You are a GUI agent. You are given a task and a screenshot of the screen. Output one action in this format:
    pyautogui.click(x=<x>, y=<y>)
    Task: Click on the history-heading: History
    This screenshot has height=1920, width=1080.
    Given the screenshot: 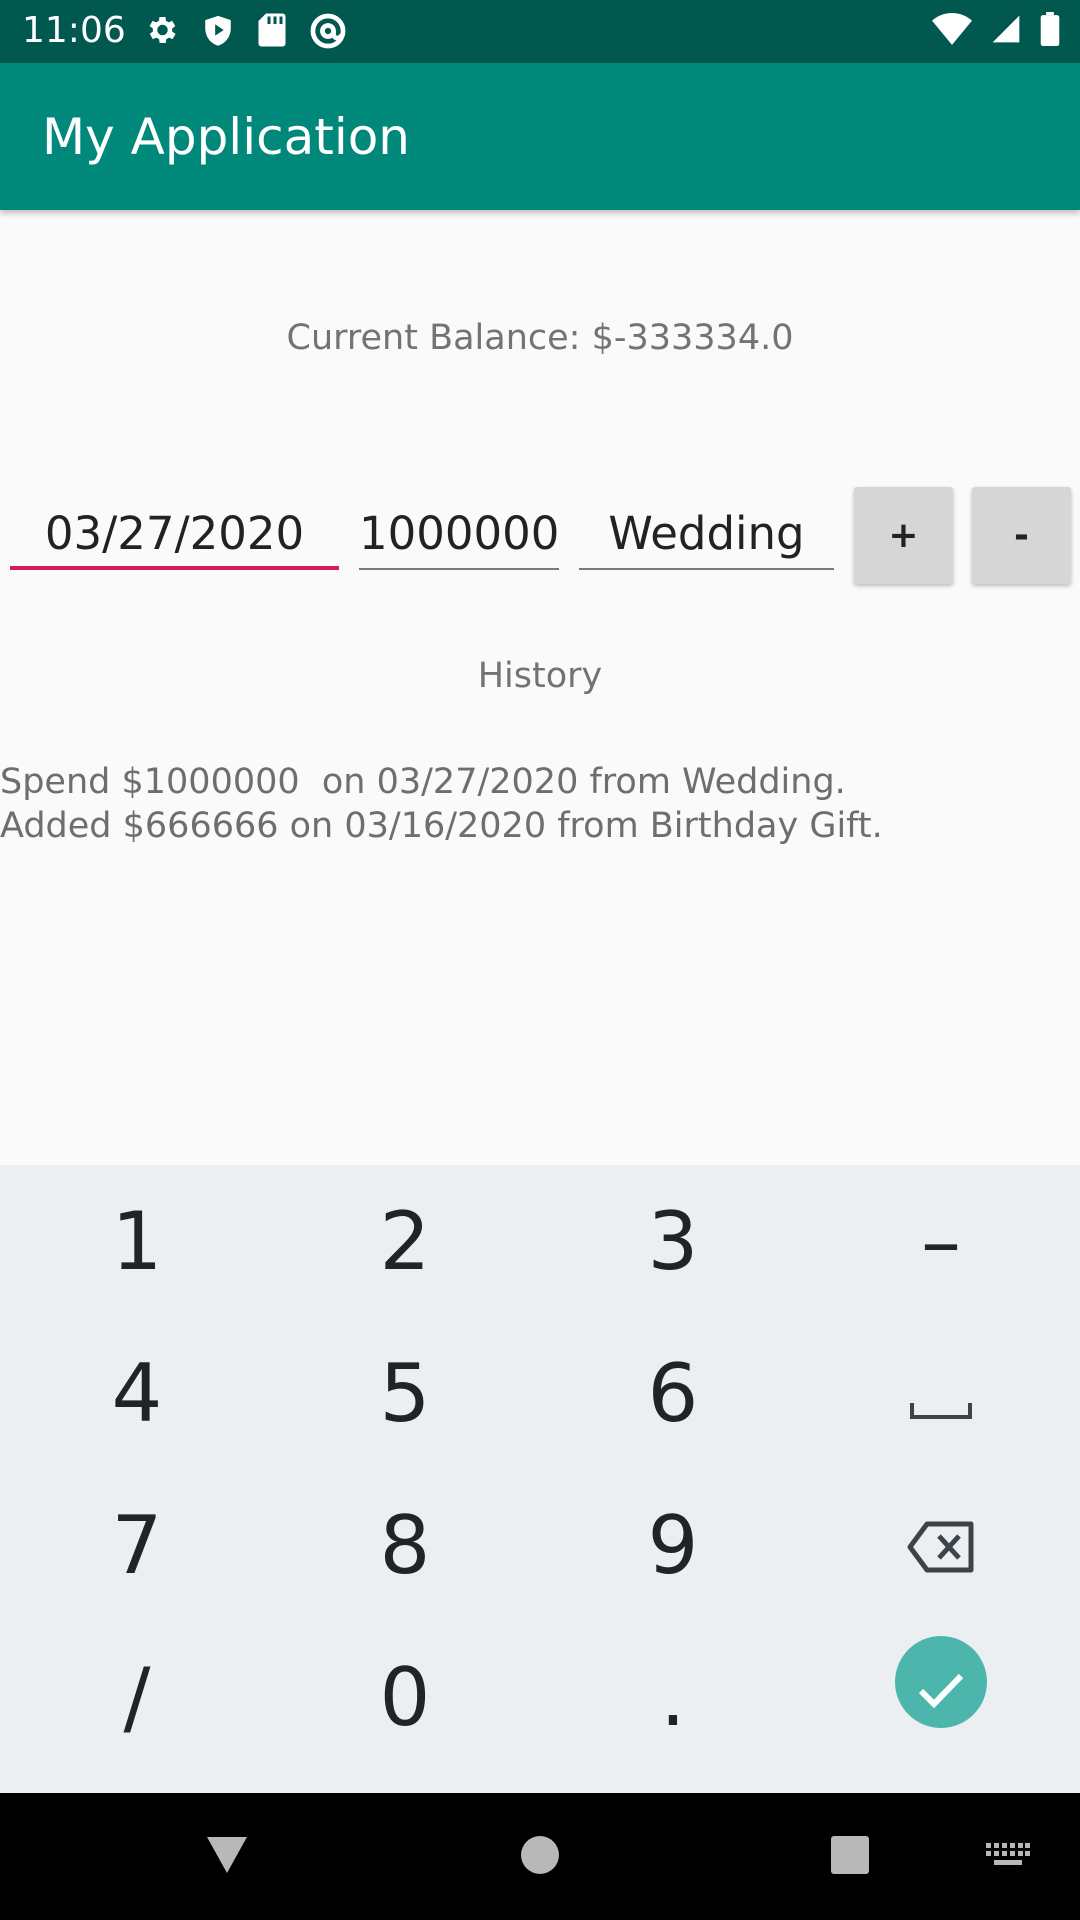 What is the action you would take?
    pyautogui.click(x=540, y=676)
    